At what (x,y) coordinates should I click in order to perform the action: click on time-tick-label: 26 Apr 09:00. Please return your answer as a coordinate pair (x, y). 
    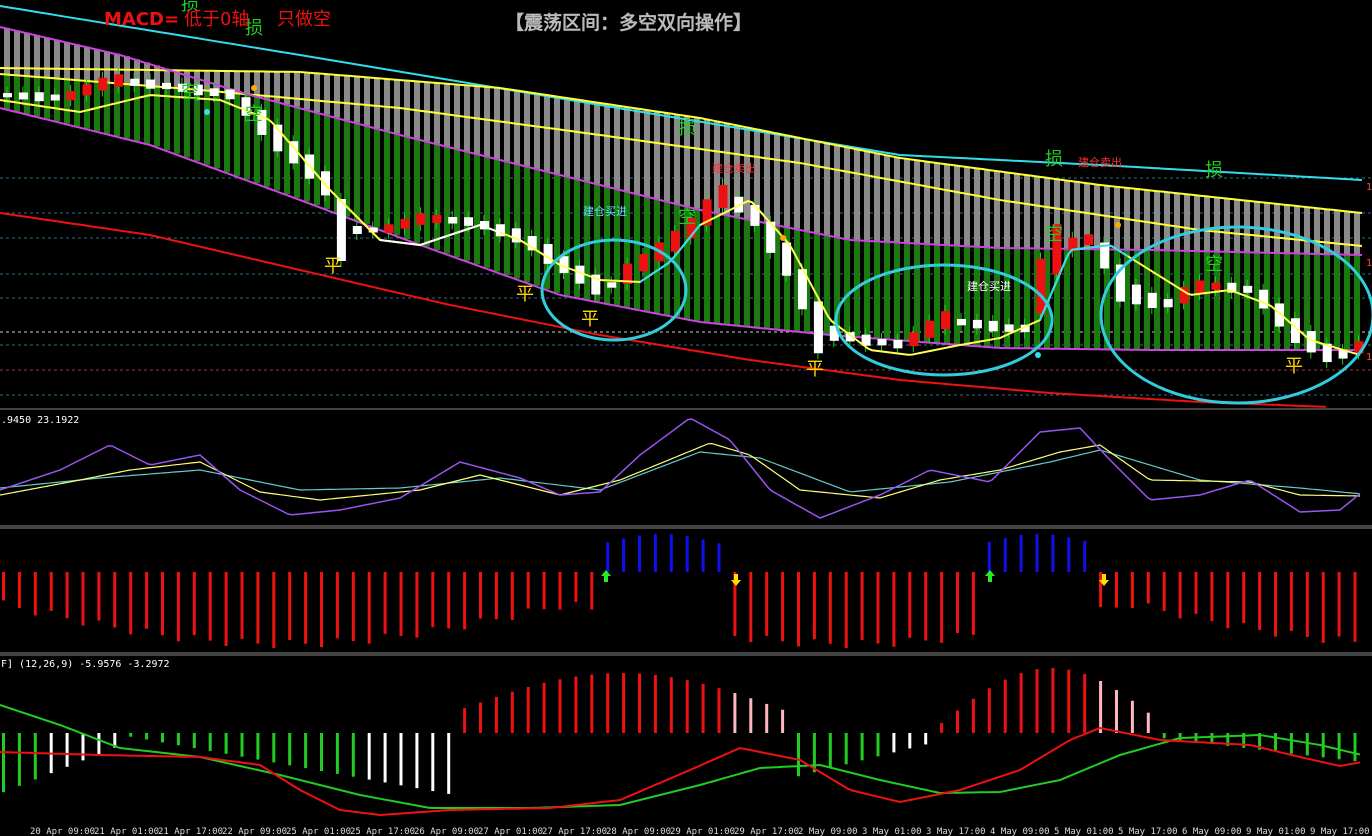
    Looking at the image, I should click on (446, 831).